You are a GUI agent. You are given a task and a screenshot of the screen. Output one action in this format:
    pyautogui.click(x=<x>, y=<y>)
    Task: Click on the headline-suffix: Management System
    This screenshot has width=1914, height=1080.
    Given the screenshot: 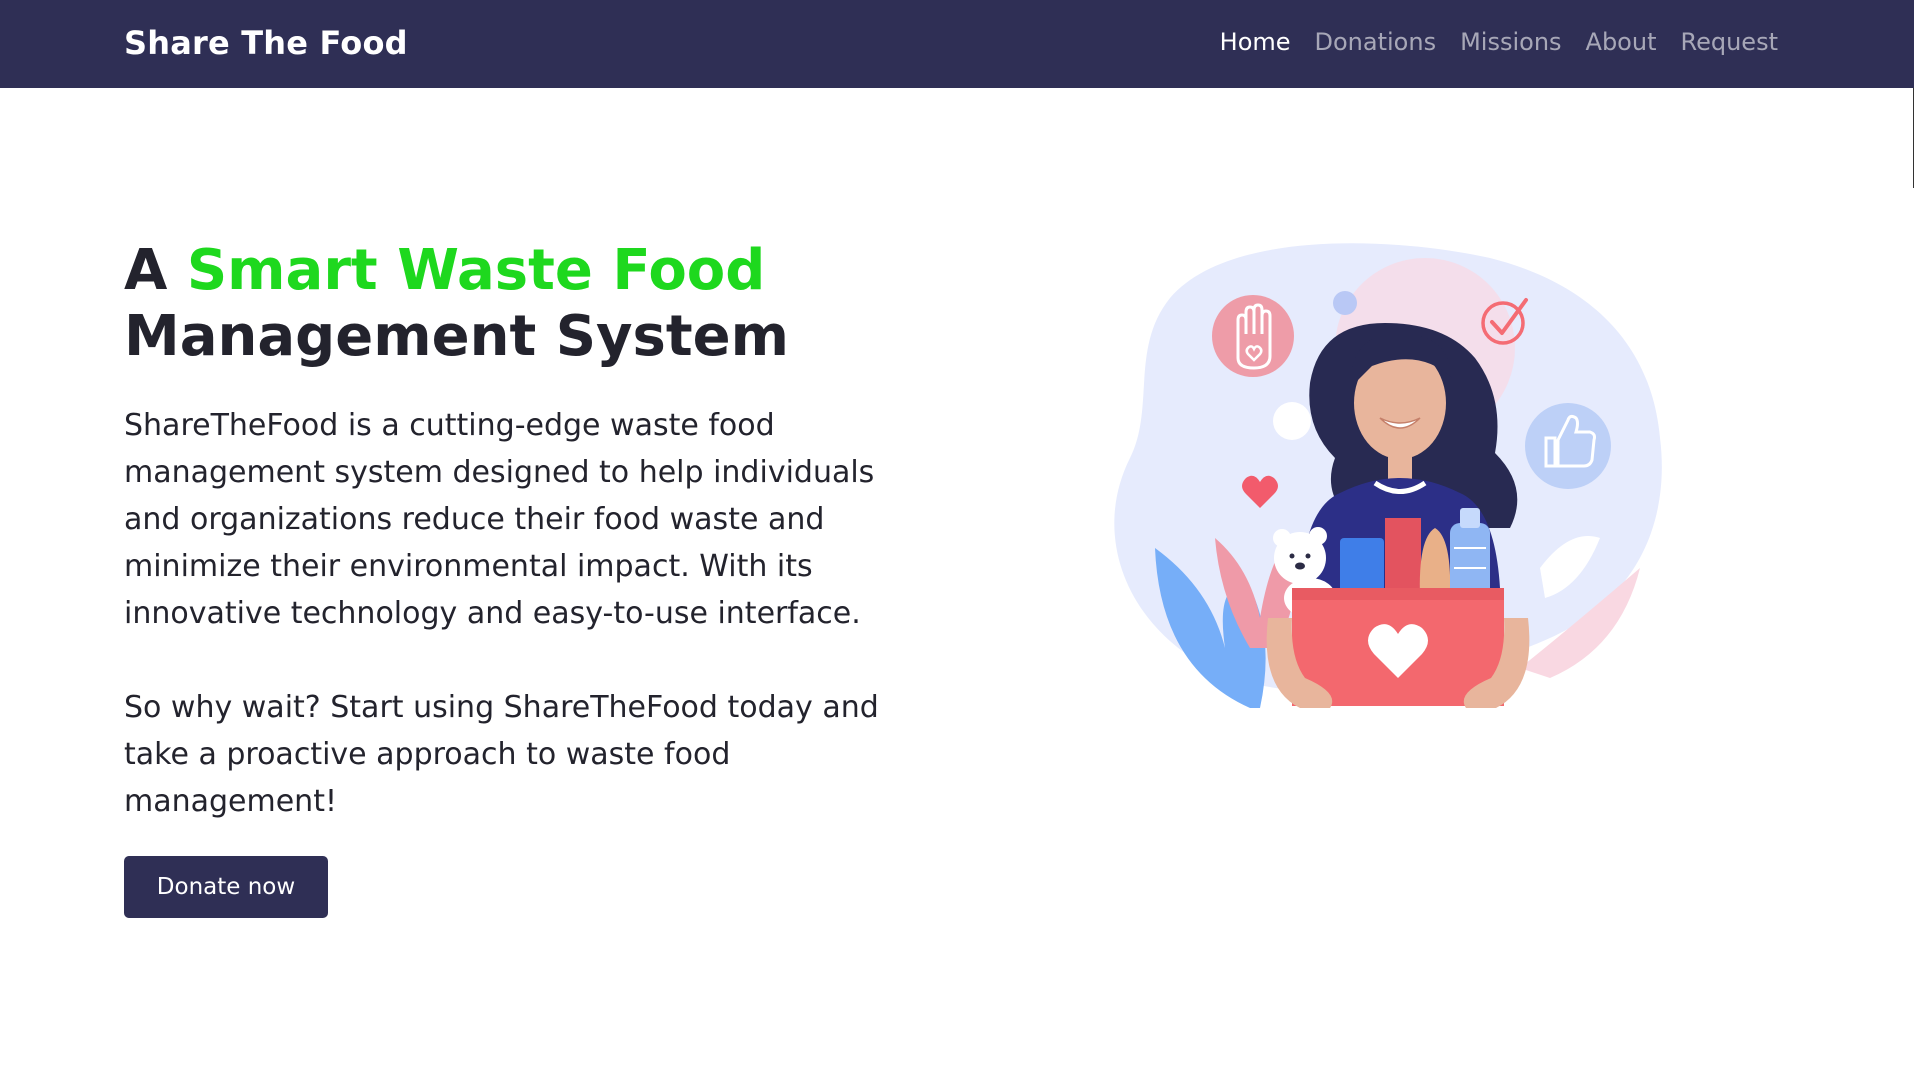 What is the action you would take?
    pyautogui.click(x=456, y=336)
    